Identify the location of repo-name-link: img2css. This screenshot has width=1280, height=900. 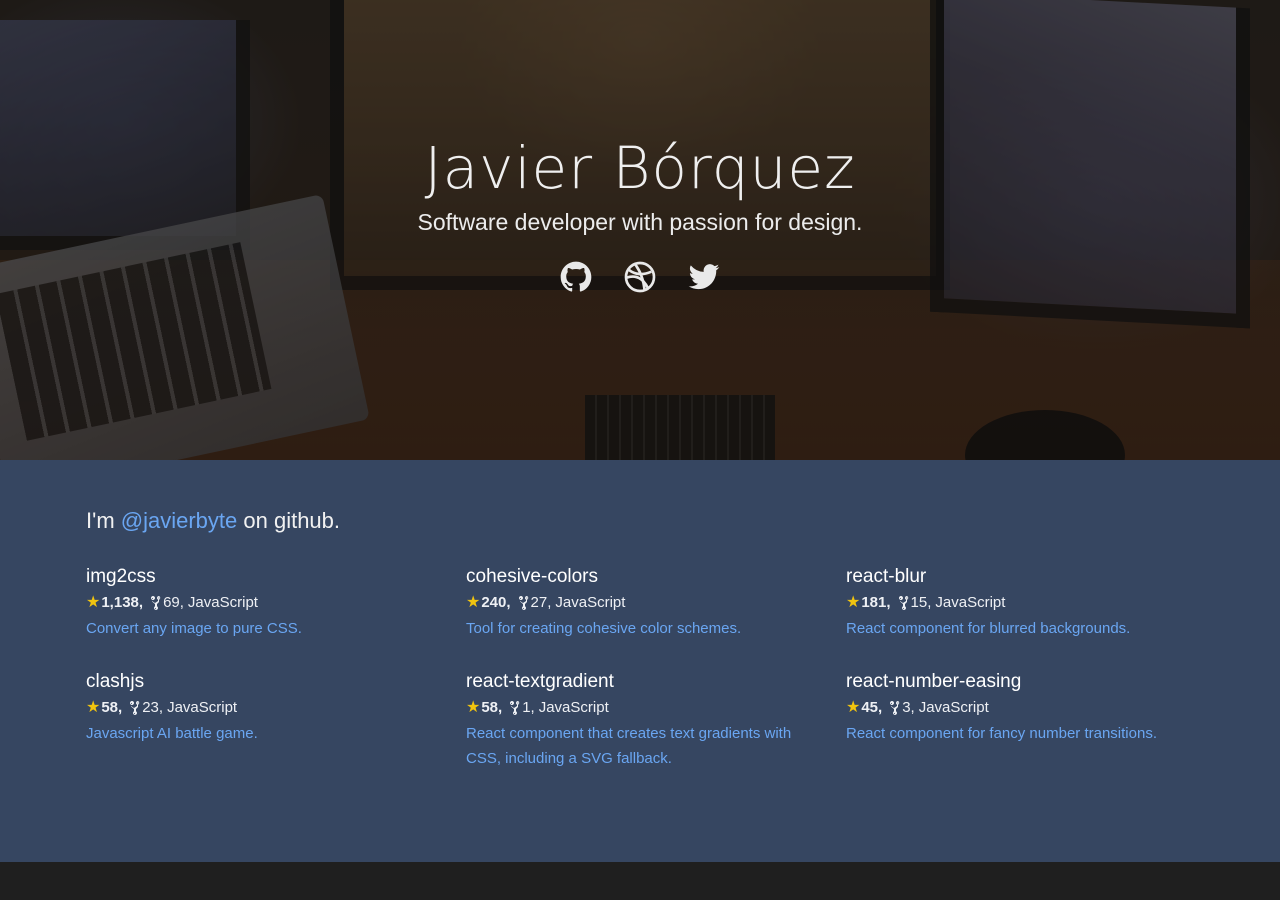
(276, 577).